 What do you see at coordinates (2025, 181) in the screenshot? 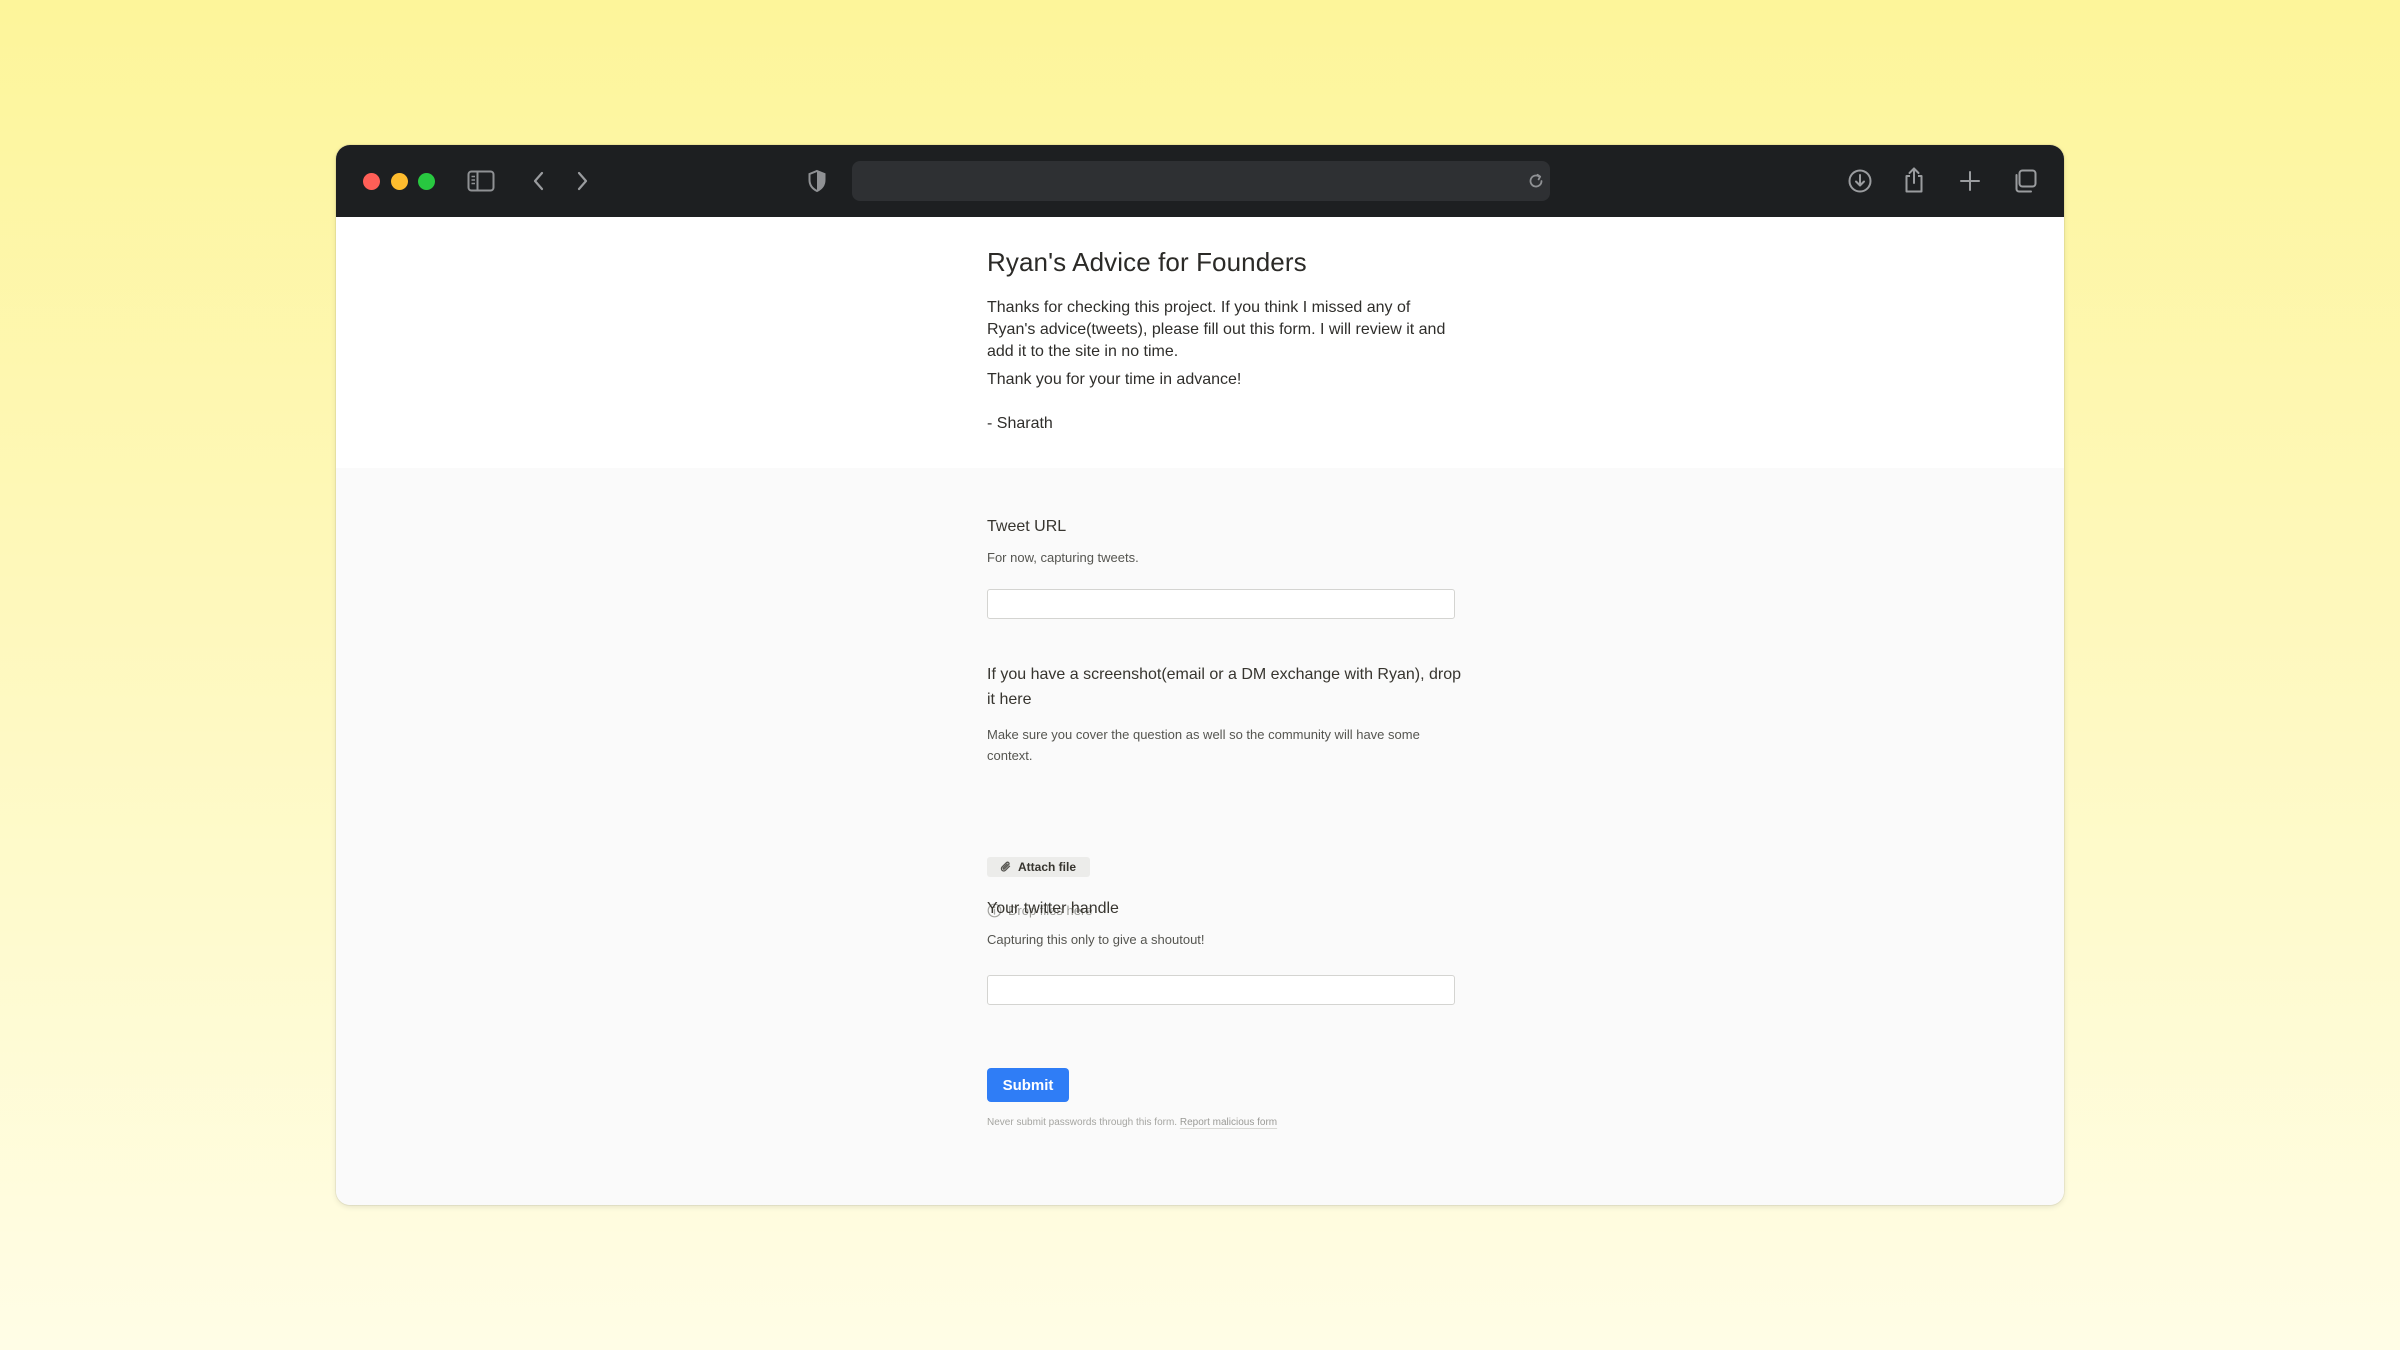
I see `tabs-overview-icon` at bounding box center [2025, 181].